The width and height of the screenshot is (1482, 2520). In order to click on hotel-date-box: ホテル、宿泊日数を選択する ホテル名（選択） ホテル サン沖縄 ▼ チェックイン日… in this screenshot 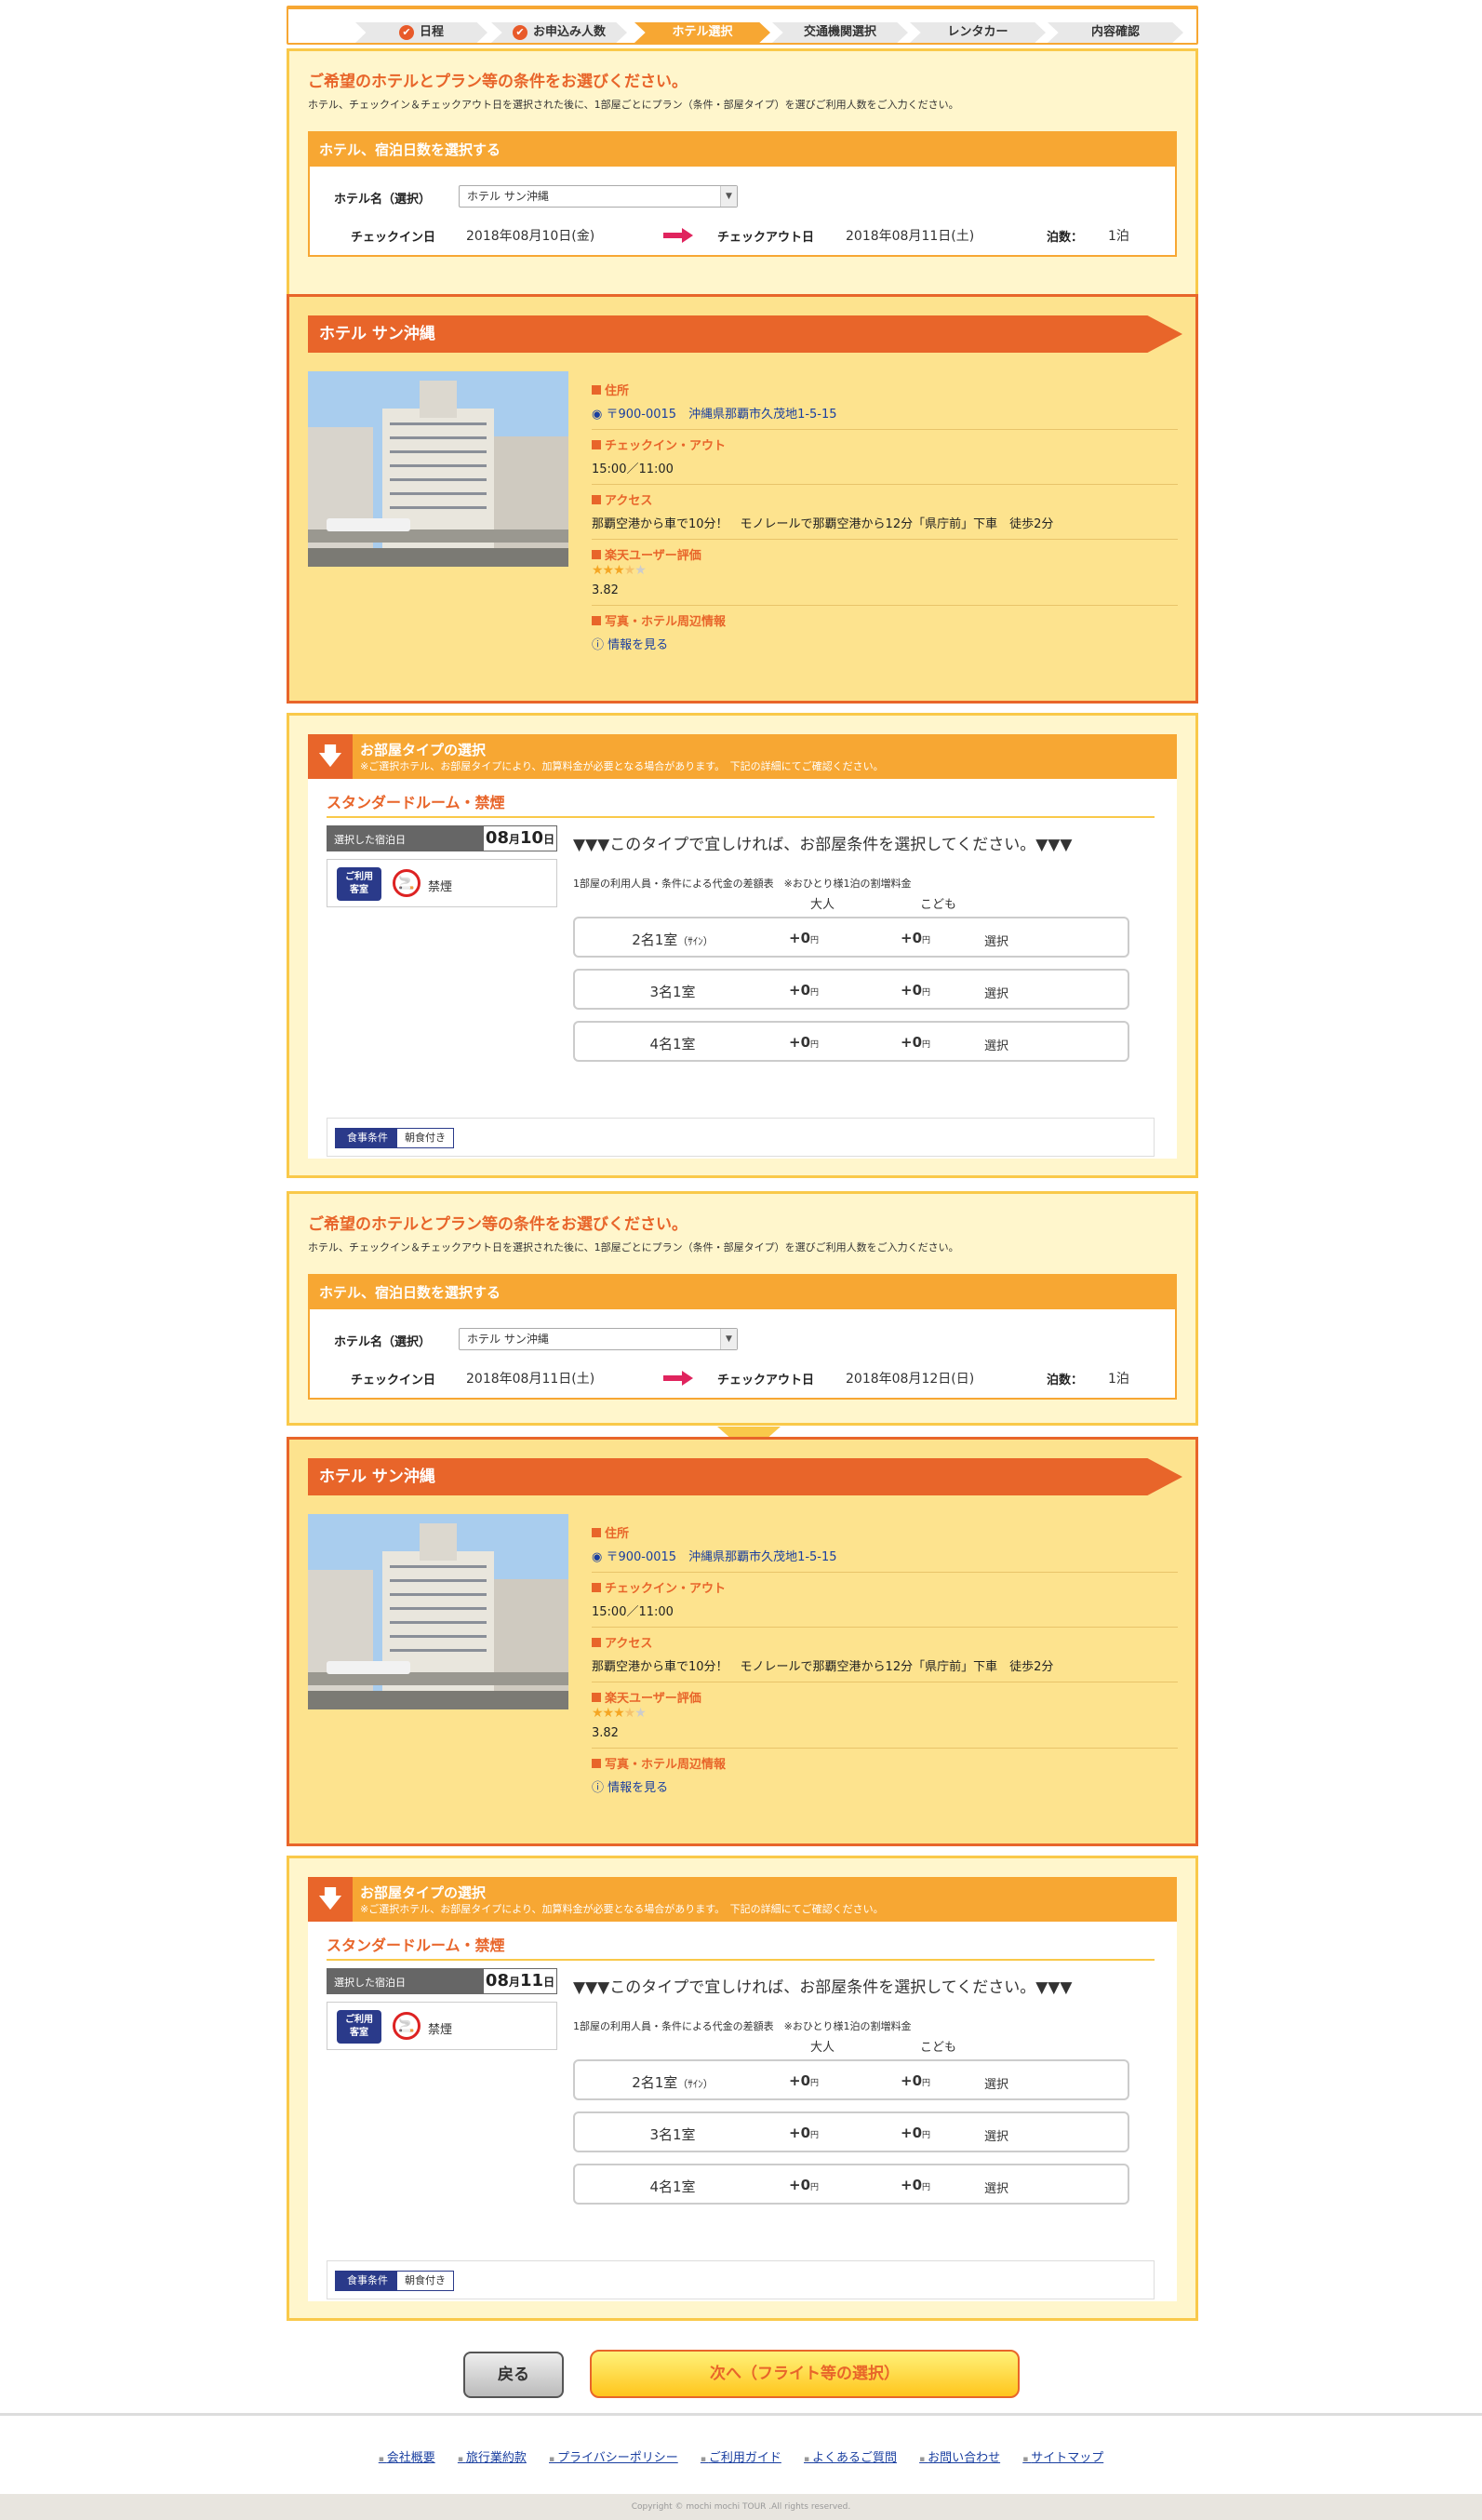, I will do `click(743, 194)`.